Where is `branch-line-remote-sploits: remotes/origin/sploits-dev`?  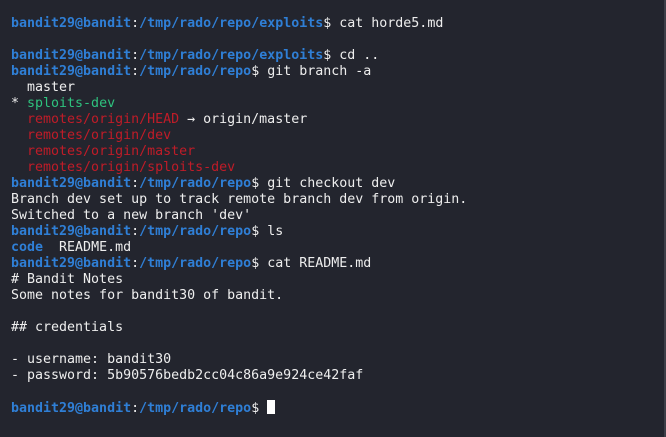
branch-line-remote-sploits: remotes/origin/sploits-dev is located at coordinates (338, 168).